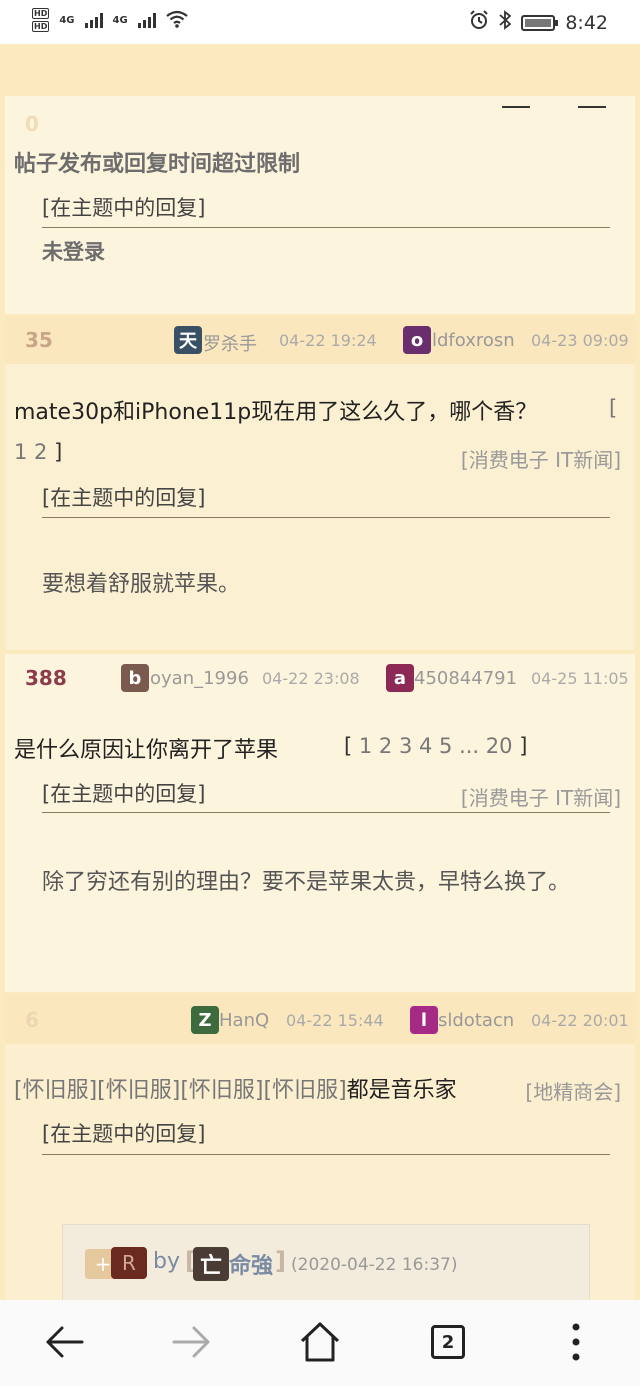 The height and width of the screenshot is (1386, 640). I want to click on topic-title: 帖子发布或回复时间超过限制, so click(157, 162).